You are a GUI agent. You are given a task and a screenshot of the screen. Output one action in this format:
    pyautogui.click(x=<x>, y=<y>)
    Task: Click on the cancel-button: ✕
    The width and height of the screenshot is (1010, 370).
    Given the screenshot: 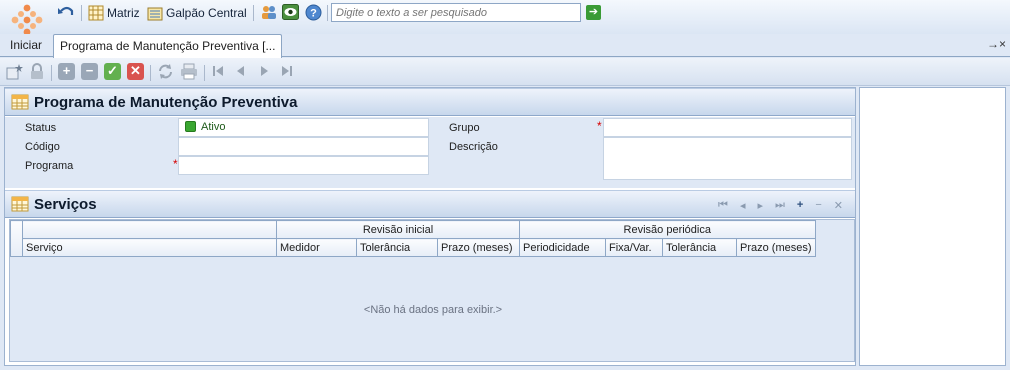 What is the action you would take?
    pyautogui.click(x=135, y=71)
    